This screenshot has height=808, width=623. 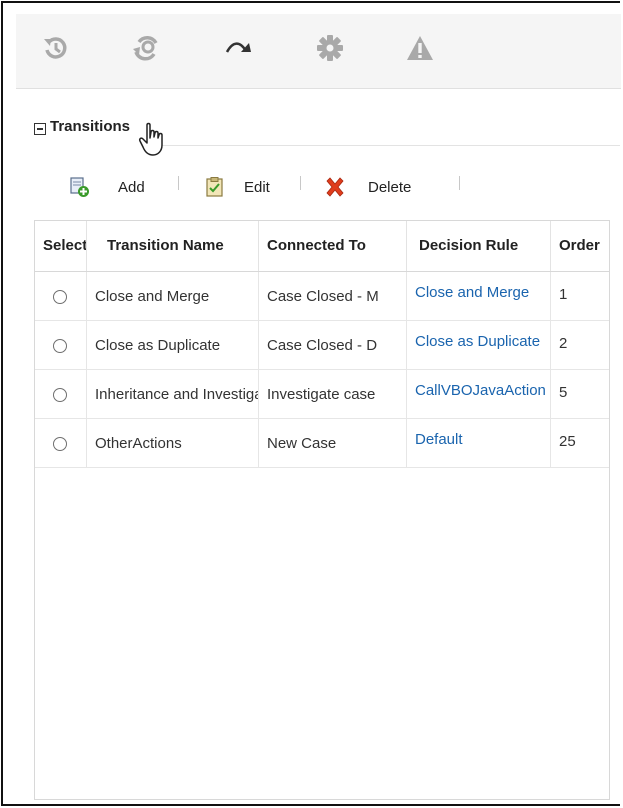 I want to click on section-divider, so click(x=385, y=145).